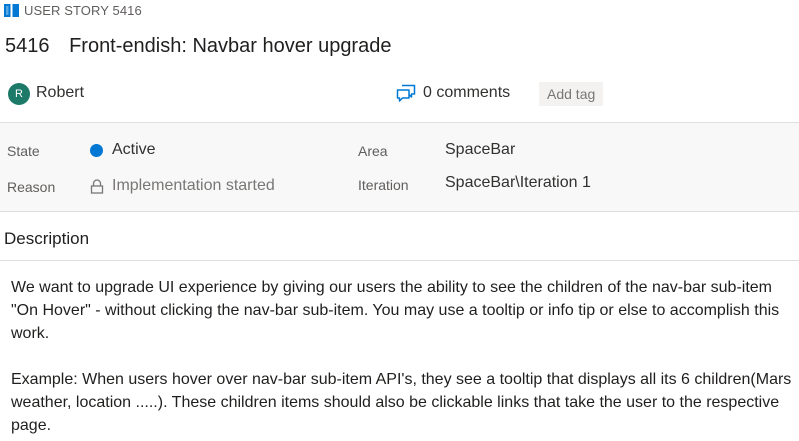  What do you see at coordinates (230, 46) in the screenshot?
I see `work-item-title-text: Front-endish: Navbar hover upgrade` at bounding box center [230, 46].